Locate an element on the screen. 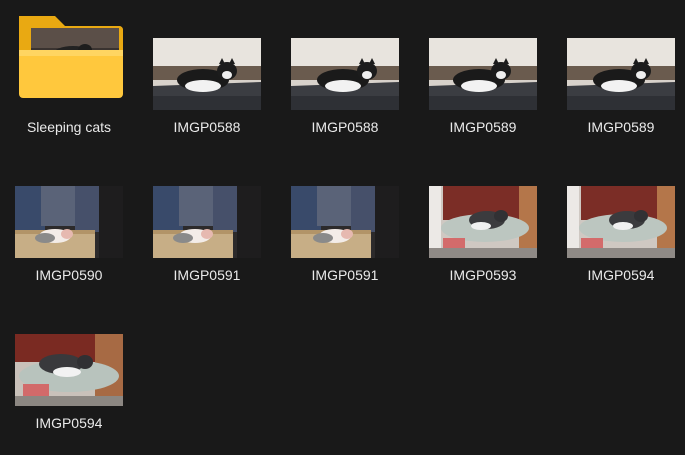 Image resolution: width=685 pixels, height=455 pixels. file-item: IMGP0593 is located at coordinates (483, 222).